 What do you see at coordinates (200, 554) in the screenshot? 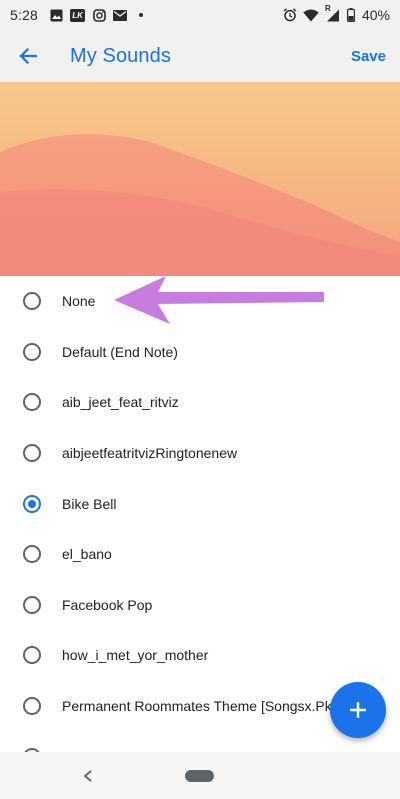
I see `sound-row: el_bano` at bounding box center [200, 554].